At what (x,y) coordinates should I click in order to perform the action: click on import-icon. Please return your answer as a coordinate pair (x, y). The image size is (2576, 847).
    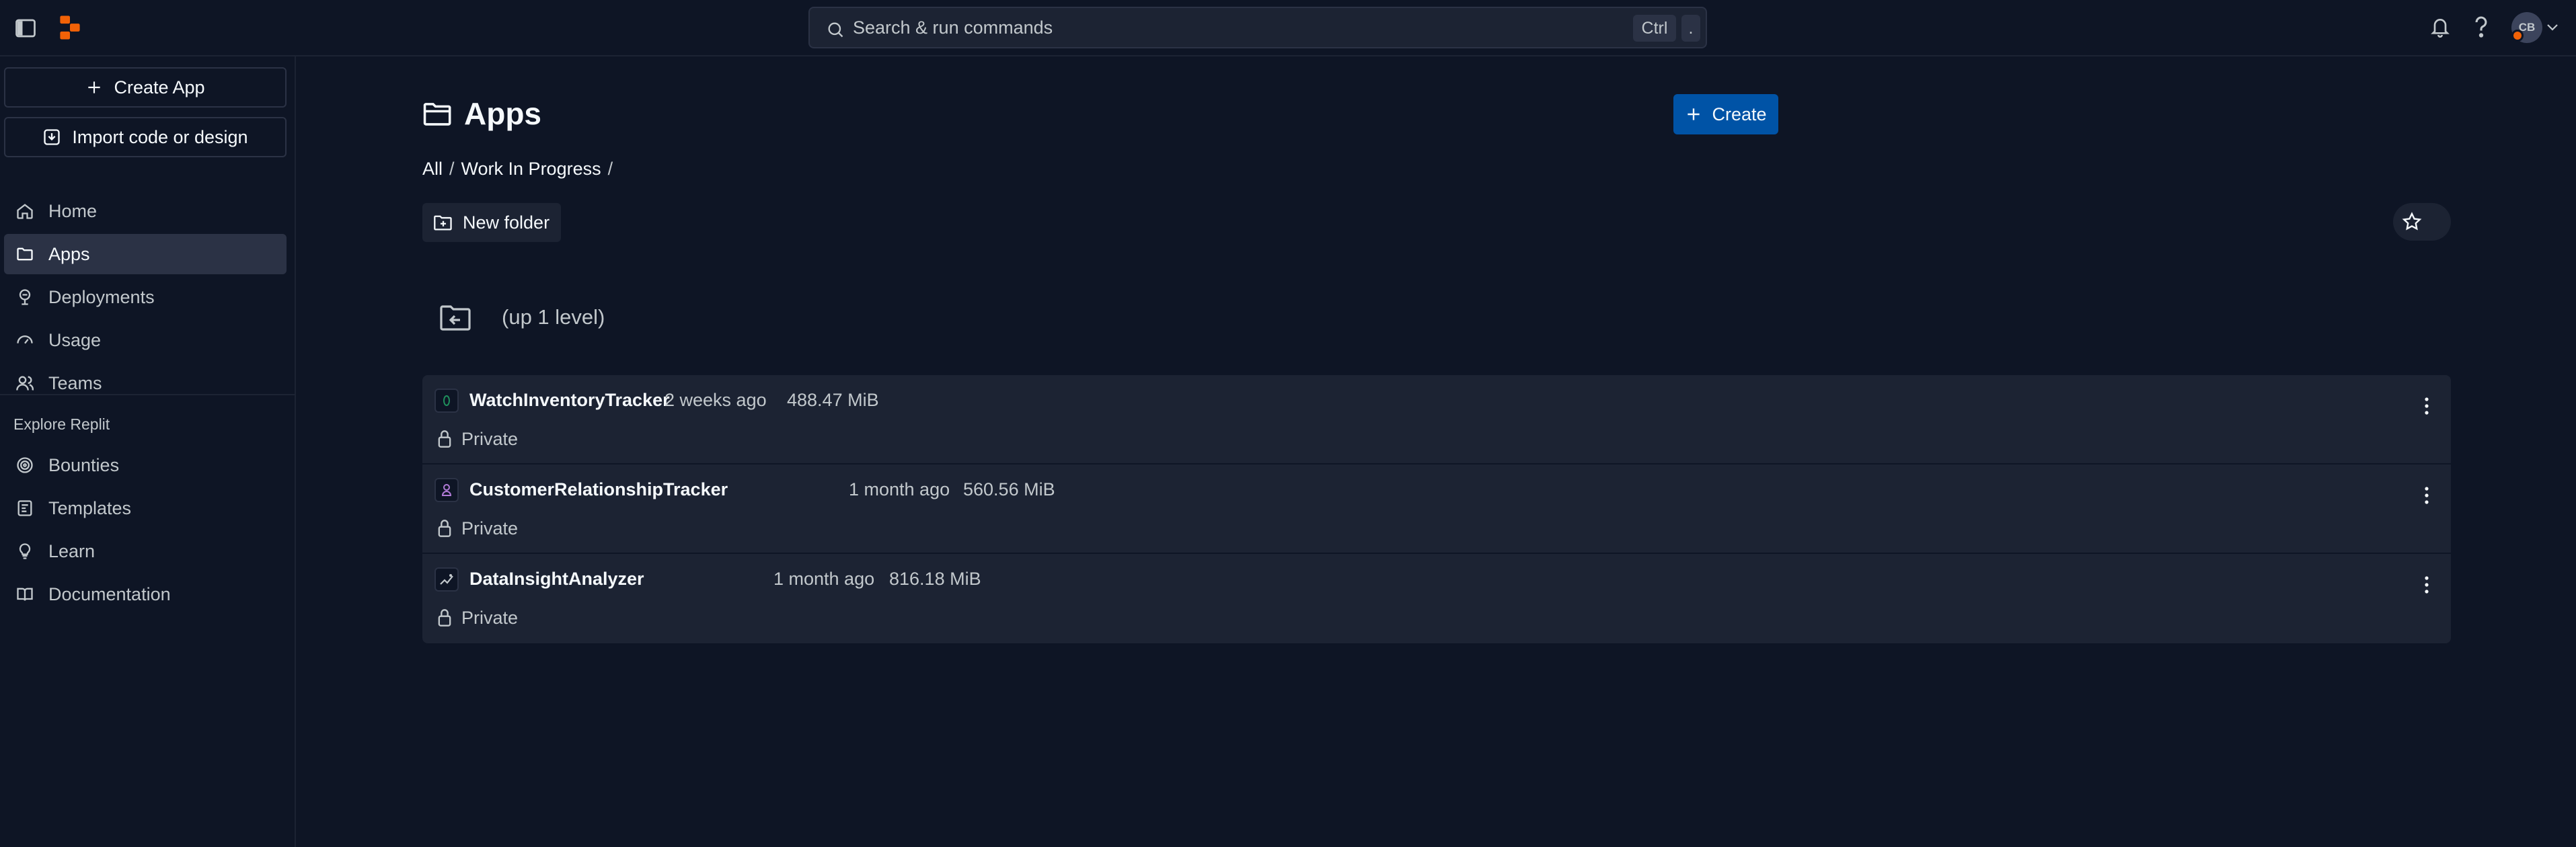
    Looking at the image, I should click on (51, 137).